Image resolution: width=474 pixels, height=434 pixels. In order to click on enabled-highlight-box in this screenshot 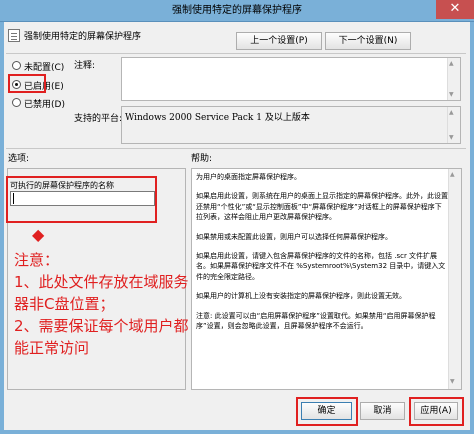, I will do `click(27, 83)`.